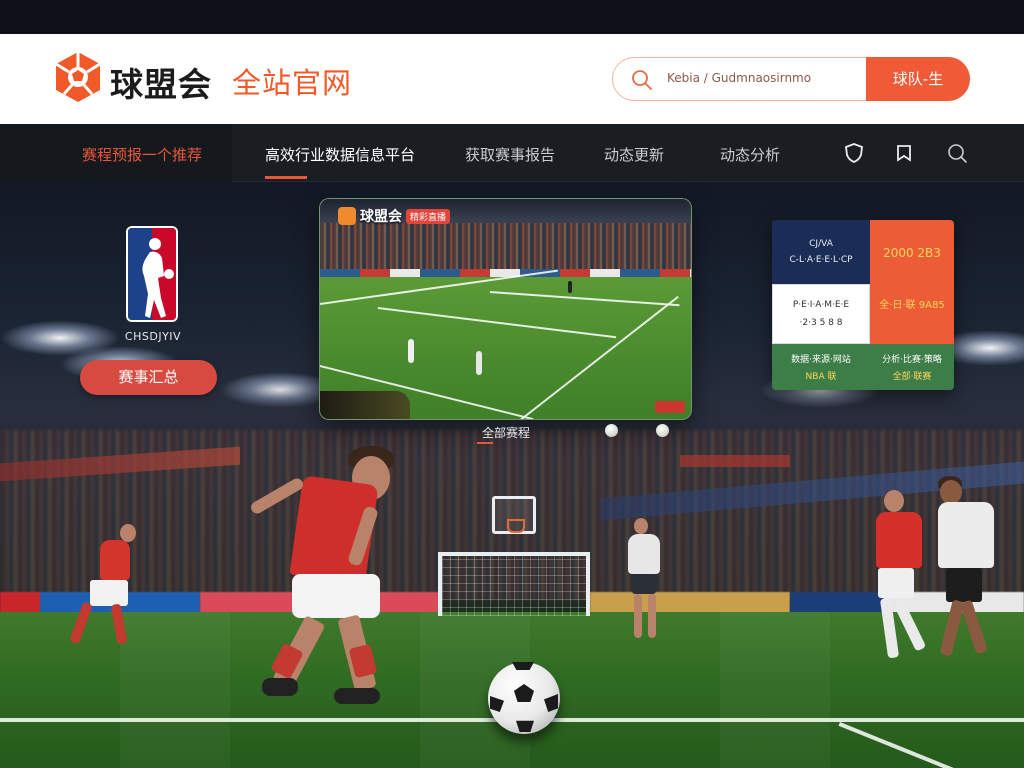  What do you see at coordinates (152, 274) in the screenshot?
I see `nba-logo-icon` at bounding box center [152, 274].